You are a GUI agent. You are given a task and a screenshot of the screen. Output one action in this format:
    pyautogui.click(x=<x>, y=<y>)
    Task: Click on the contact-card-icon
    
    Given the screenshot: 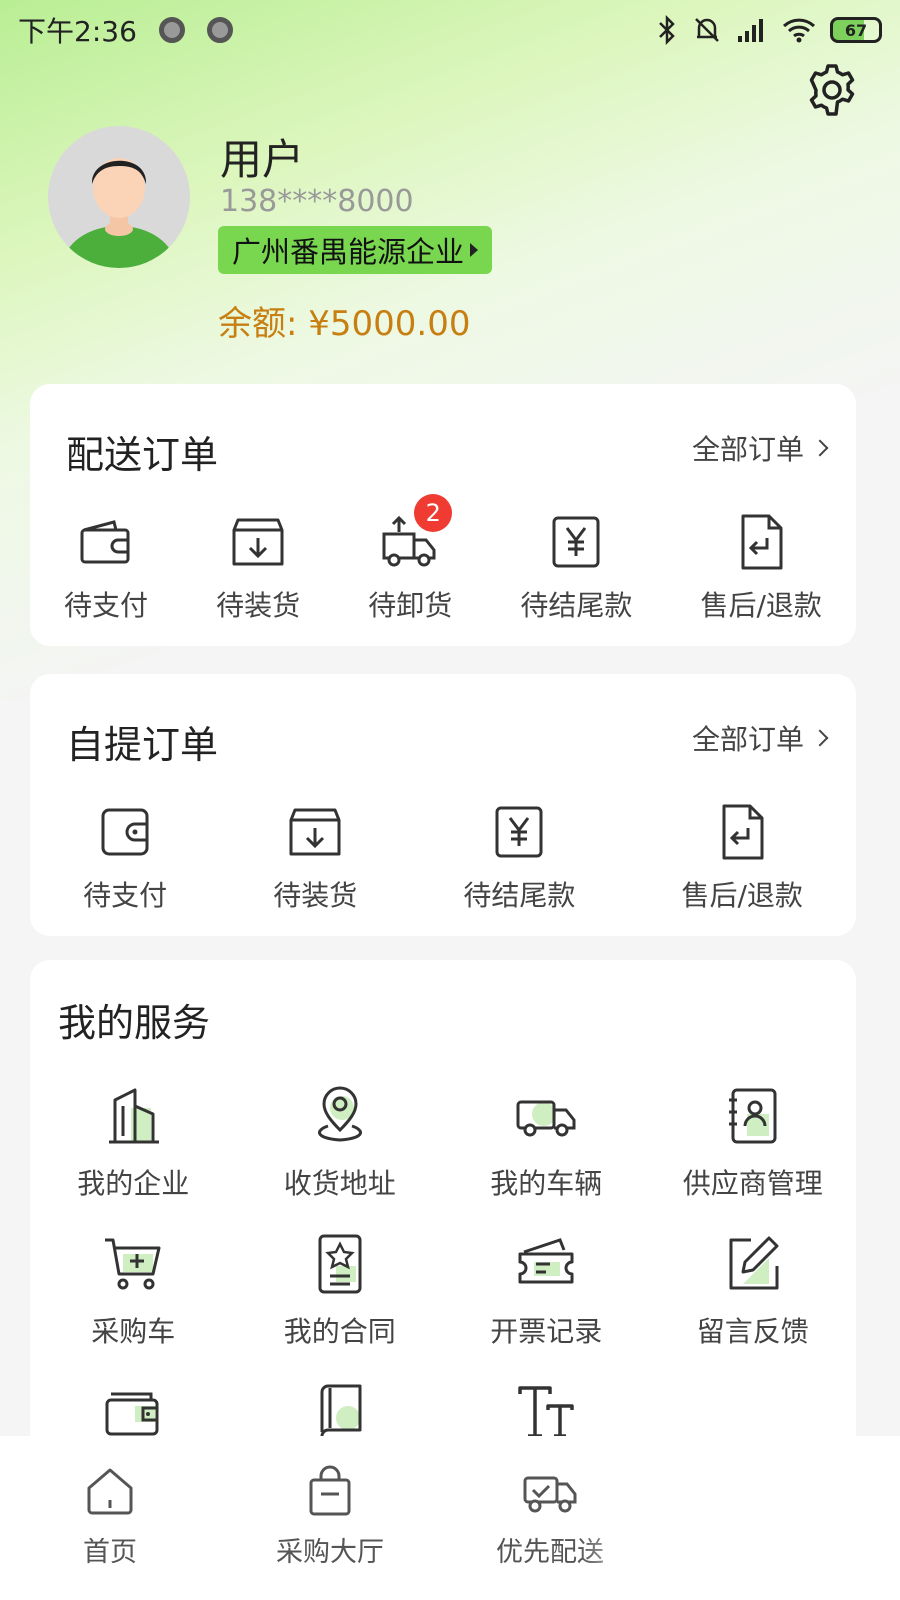 What is the action you would take?
    pyautogui.click(x=752, y=1116)
    